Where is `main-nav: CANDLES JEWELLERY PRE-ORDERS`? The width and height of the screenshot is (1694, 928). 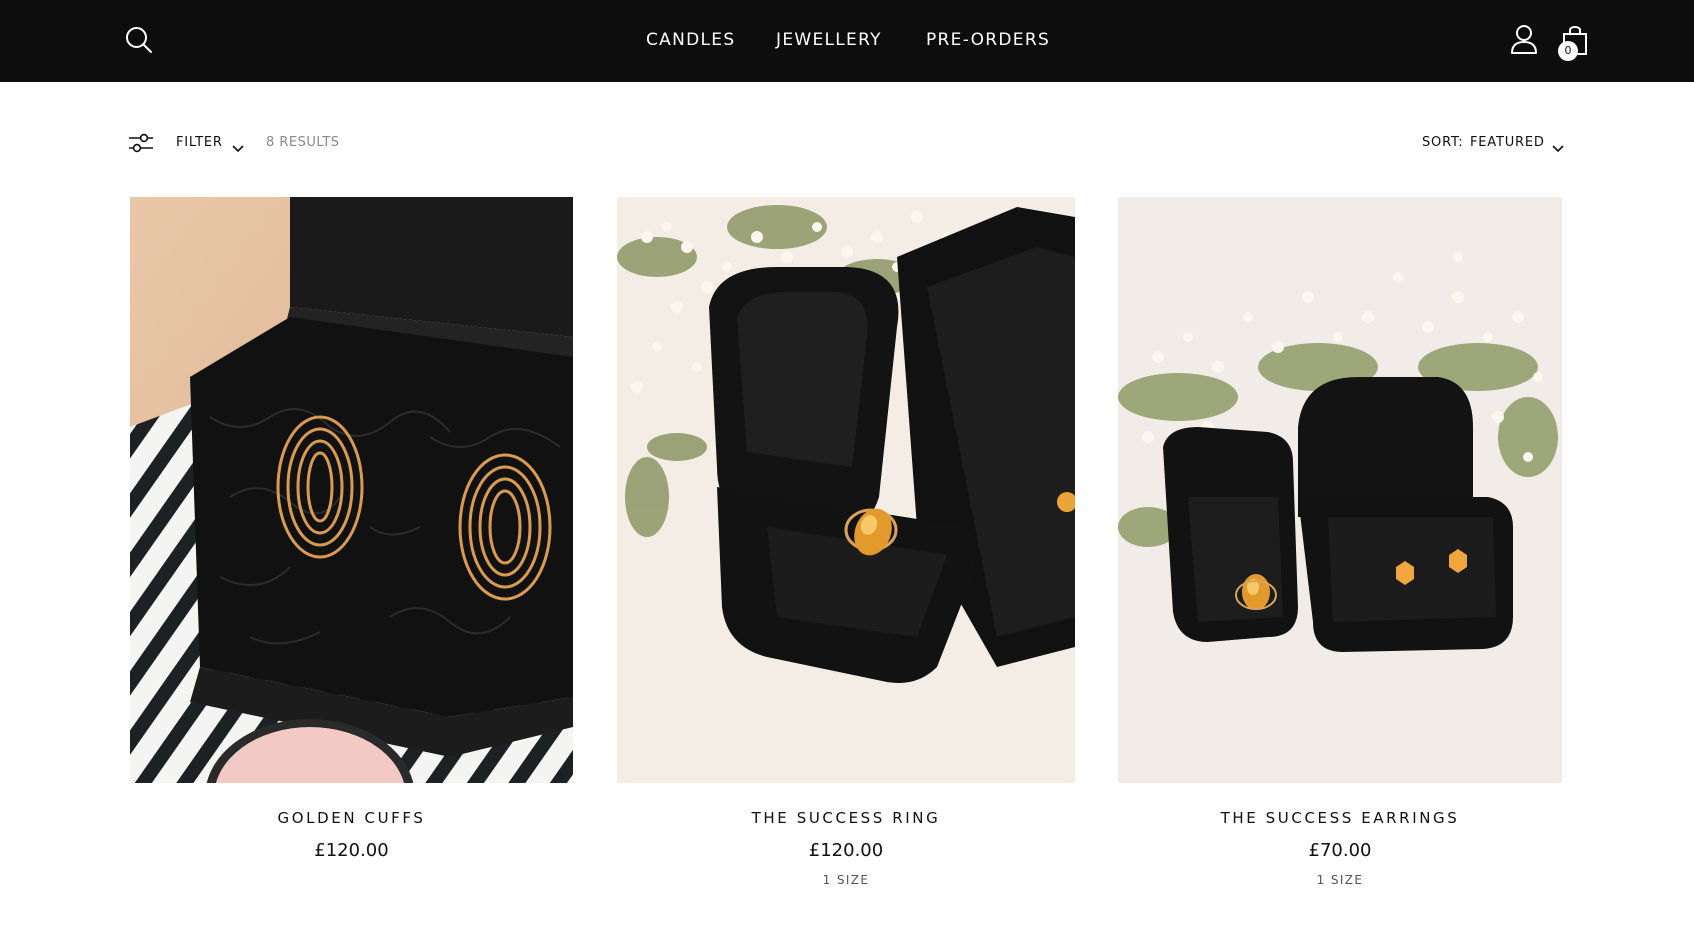
main-nav: CANDLES JEWELLERY PRE-ORDERS is located at coordinates (847, 41).